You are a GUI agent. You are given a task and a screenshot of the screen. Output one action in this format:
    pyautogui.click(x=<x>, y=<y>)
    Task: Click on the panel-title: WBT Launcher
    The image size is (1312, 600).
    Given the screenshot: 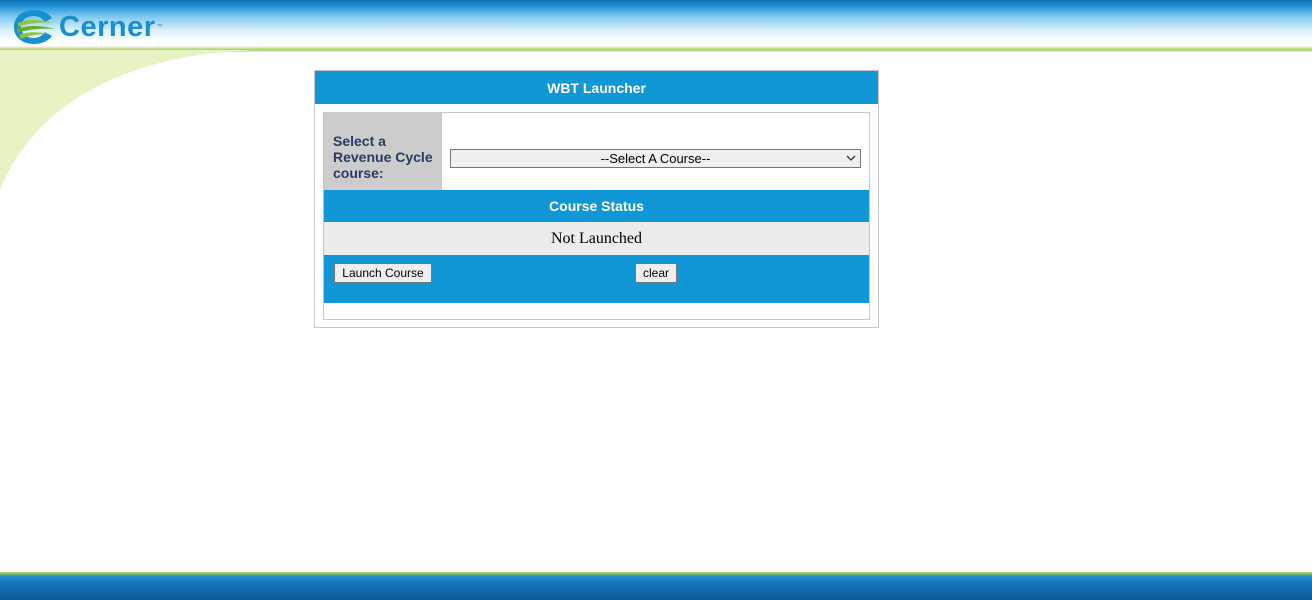 What is the action you would take?
    pyautogui.click(x=596, y=87)
    